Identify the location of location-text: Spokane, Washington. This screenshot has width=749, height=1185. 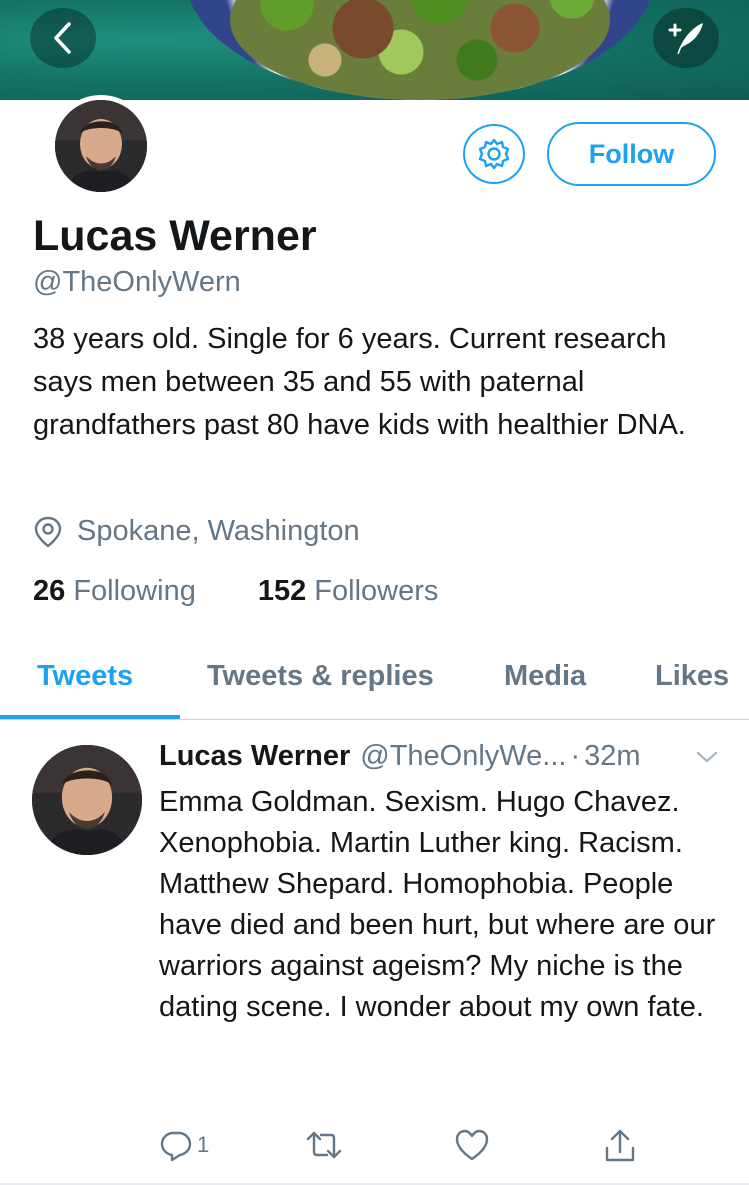
(218, 531).